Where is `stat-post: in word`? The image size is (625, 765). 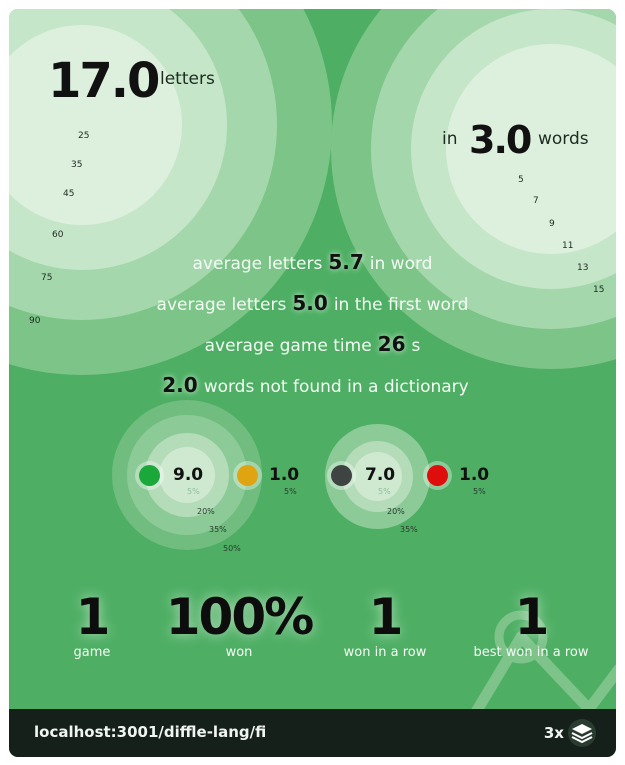
stat-post: in word is located at coordinates (401, 264).